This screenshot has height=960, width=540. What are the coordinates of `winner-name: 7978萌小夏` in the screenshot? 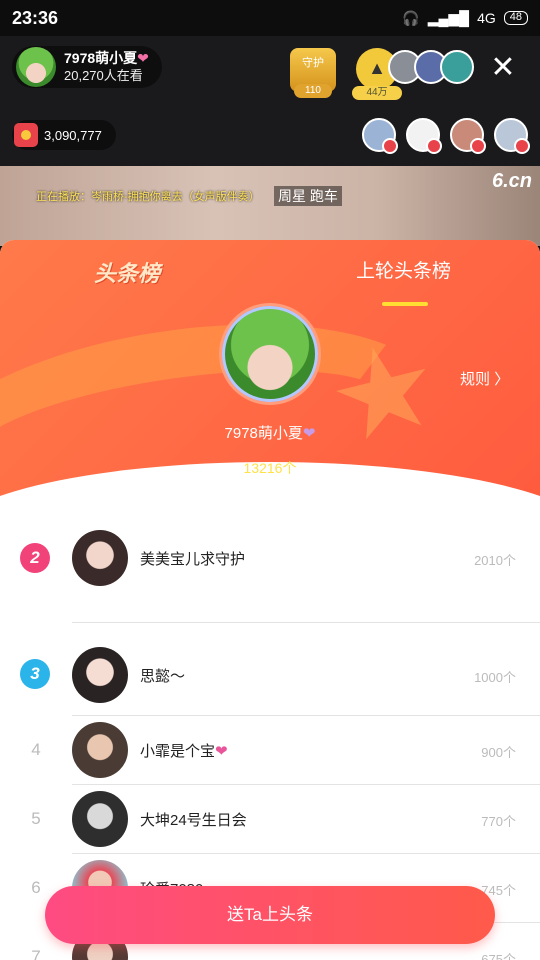 It's located at (263, 433).